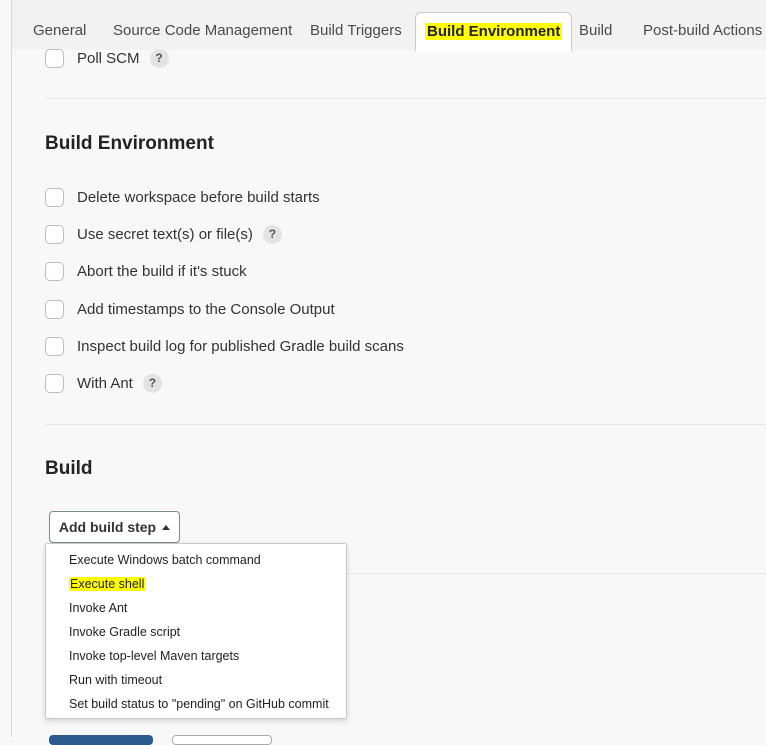  I want to click on add-build-step-button: Add build step, so click(114, 527).